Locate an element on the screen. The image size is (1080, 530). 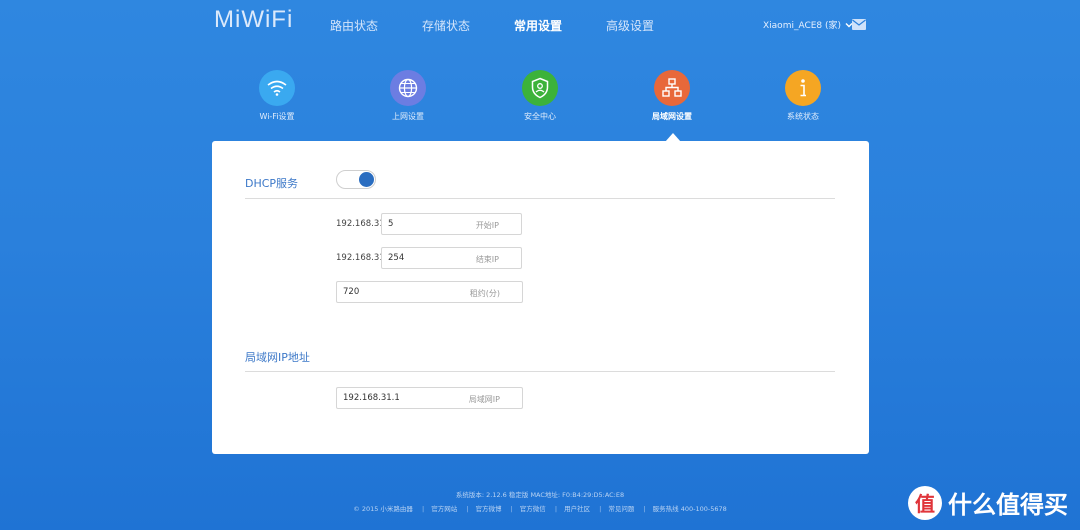
lan-ip-input is located at coordinates (429, 398).